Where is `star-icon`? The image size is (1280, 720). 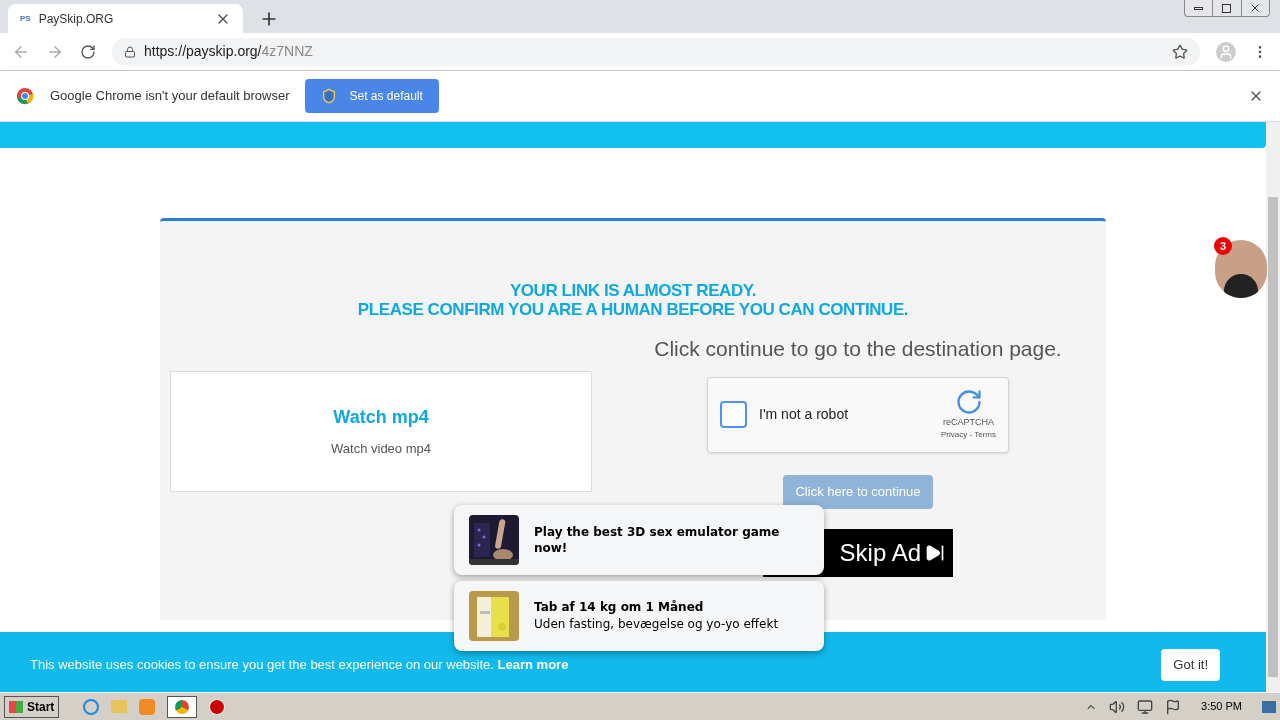
star-icon is located at coordinates (1180, 51).